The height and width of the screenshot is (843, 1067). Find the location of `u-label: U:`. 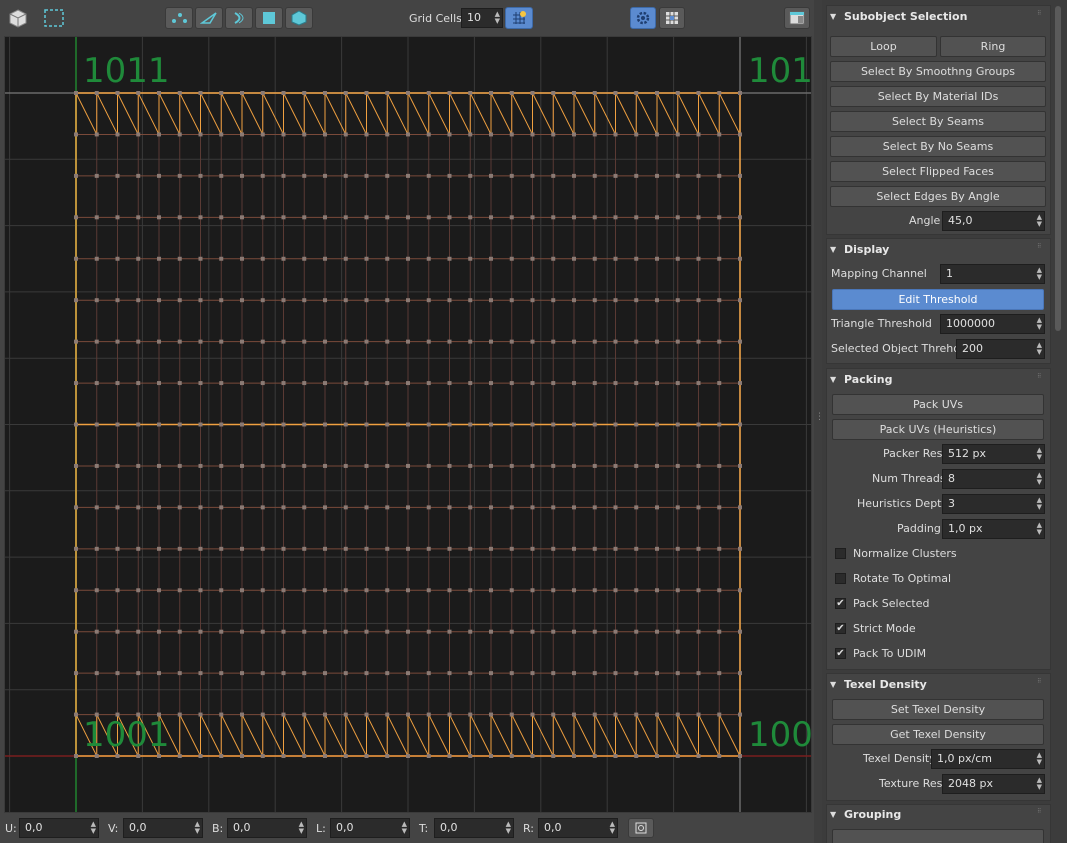

u-label: U: is located at coordinates (11, 828).